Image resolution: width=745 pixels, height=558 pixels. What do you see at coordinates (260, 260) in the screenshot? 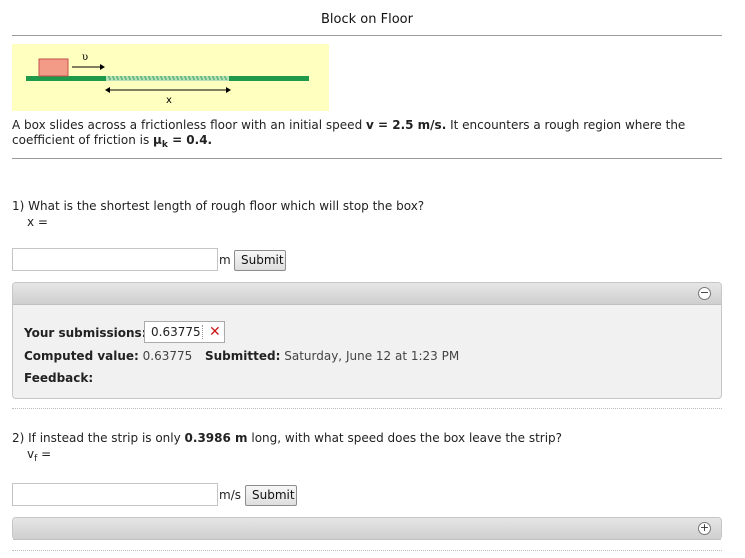
I see `submit-1-button: Submit` at bounding box center [260, 260].